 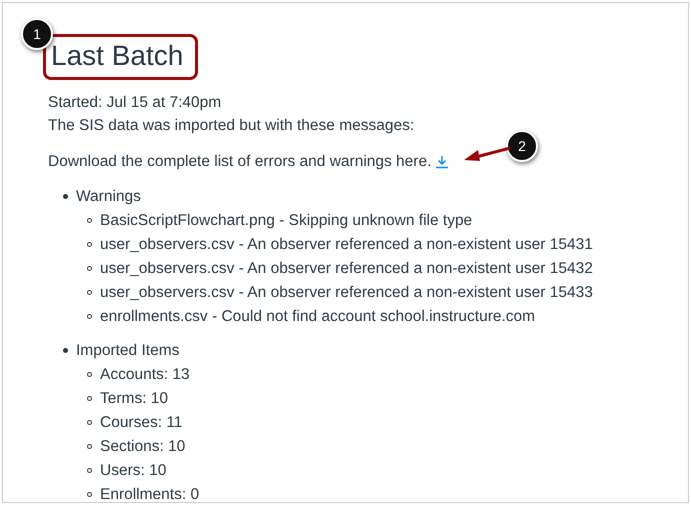 What do you see at coordinates (318, 316) in the screenshot?
I see `list-item: enrollments.csv - Could not find account school.instructure.com` at bounding box center [318, 316].